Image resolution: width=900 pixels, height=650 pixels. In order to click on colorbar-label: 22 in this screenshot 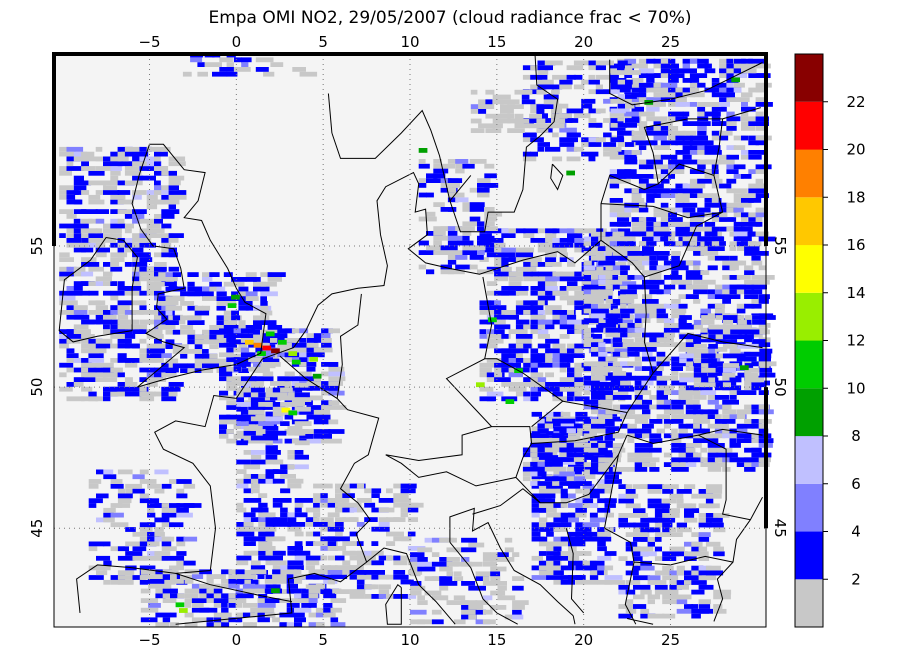, I will do `click(855, 102)`.